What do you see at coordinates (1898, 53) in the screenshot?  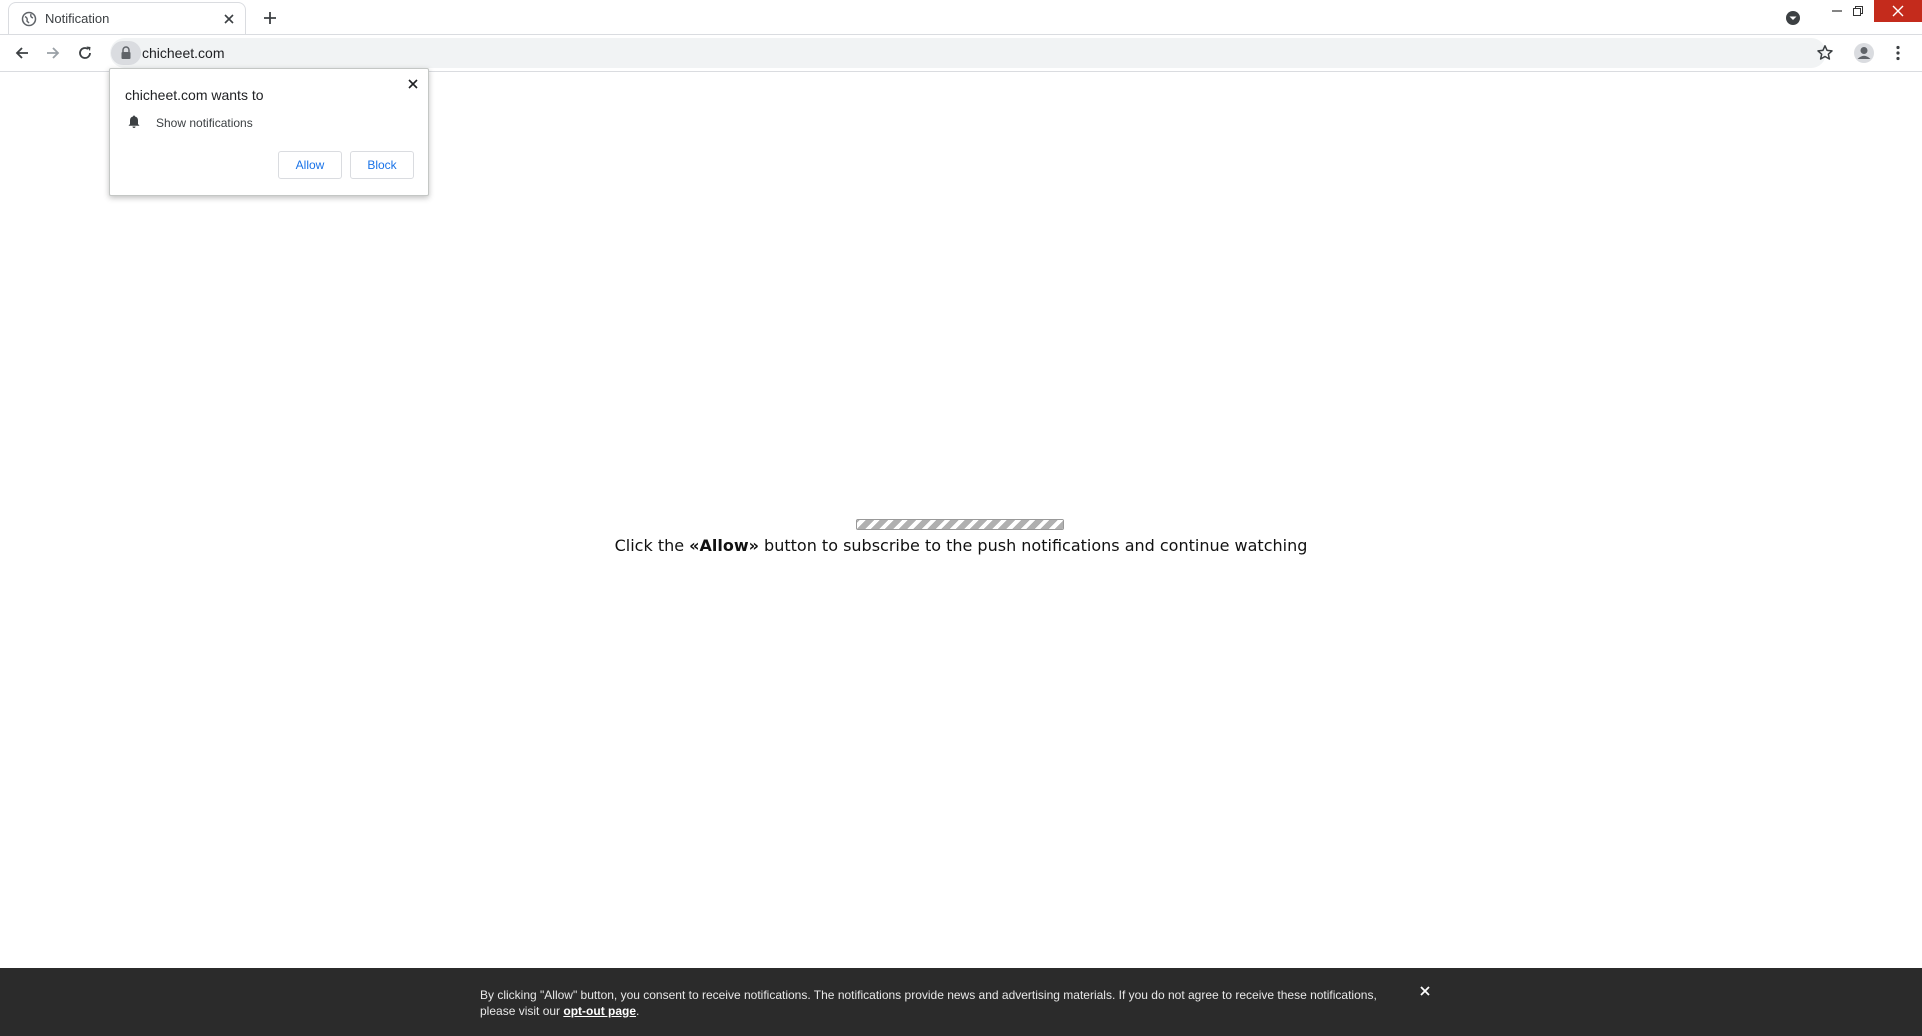 I see `kebab-icon` at bounding box center [1898, 53].